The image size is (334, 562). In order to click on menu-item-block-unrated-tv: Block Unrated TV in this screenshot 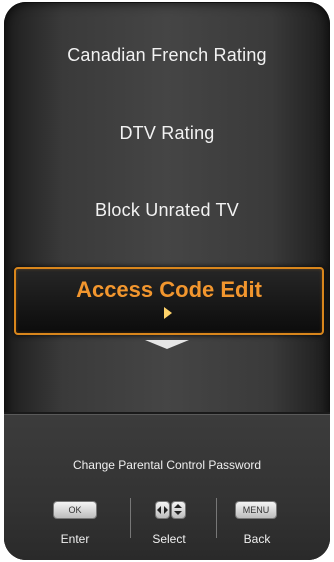, I will do `click(167, 210)`.